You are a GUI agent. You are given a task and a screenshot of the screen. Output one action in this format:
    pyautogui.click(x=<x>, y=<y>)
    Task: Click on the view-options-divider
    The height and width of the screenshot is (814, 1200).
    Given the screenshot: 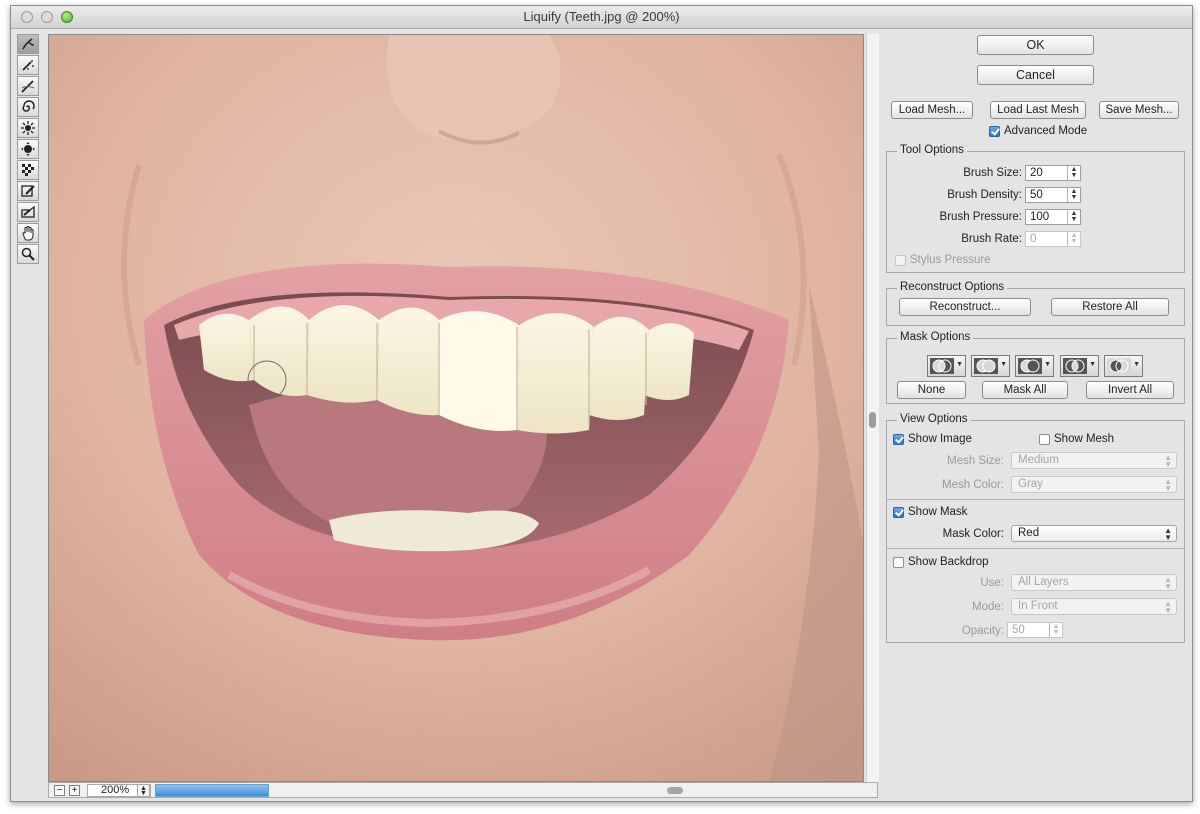 What is the action you would take?
    pyautogui.click(x=1035, y=499)
    